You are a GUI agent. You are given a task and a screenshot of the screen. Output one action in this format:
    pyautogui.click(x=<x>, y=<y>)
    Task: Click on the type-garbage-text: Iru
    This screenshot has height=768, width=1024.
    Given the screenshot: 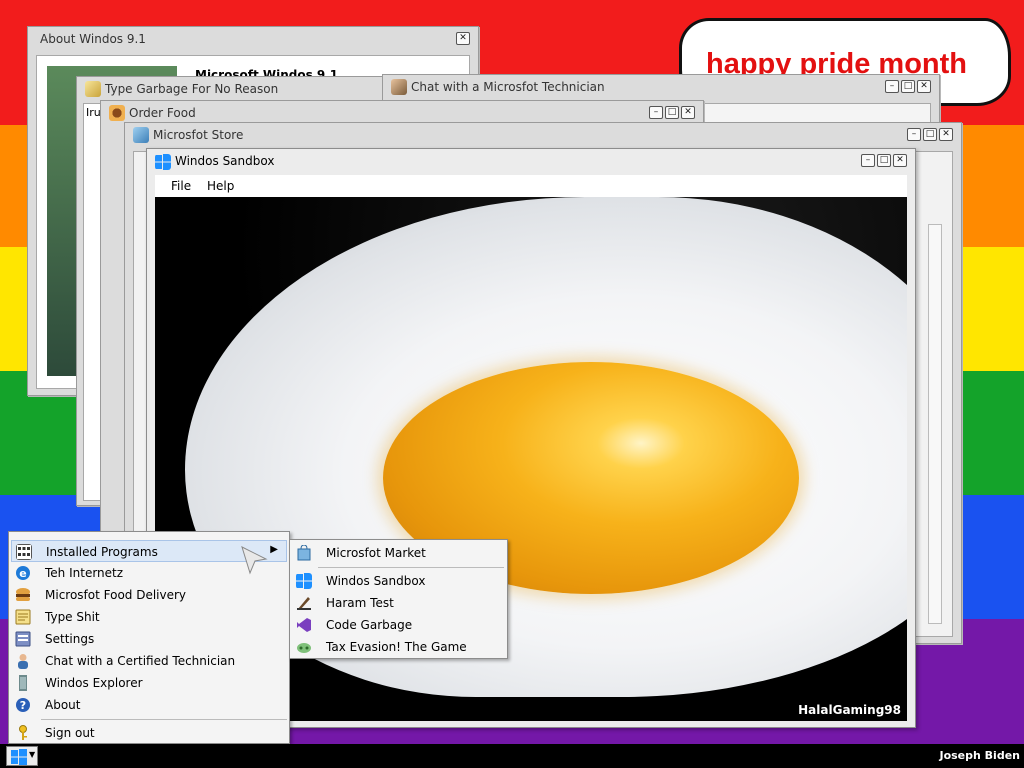 What is the action you would take?
    pyautogui.click(x=93, y=112)
    